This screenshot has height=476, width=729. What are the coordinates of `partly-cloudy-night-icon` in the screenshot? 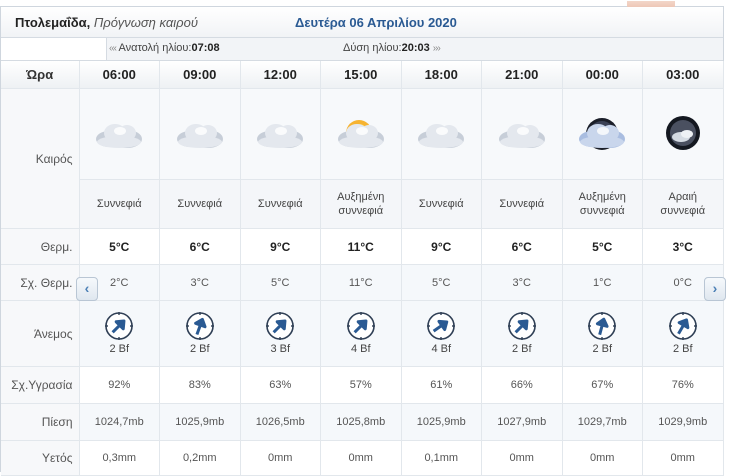 It's located at (602, 140).